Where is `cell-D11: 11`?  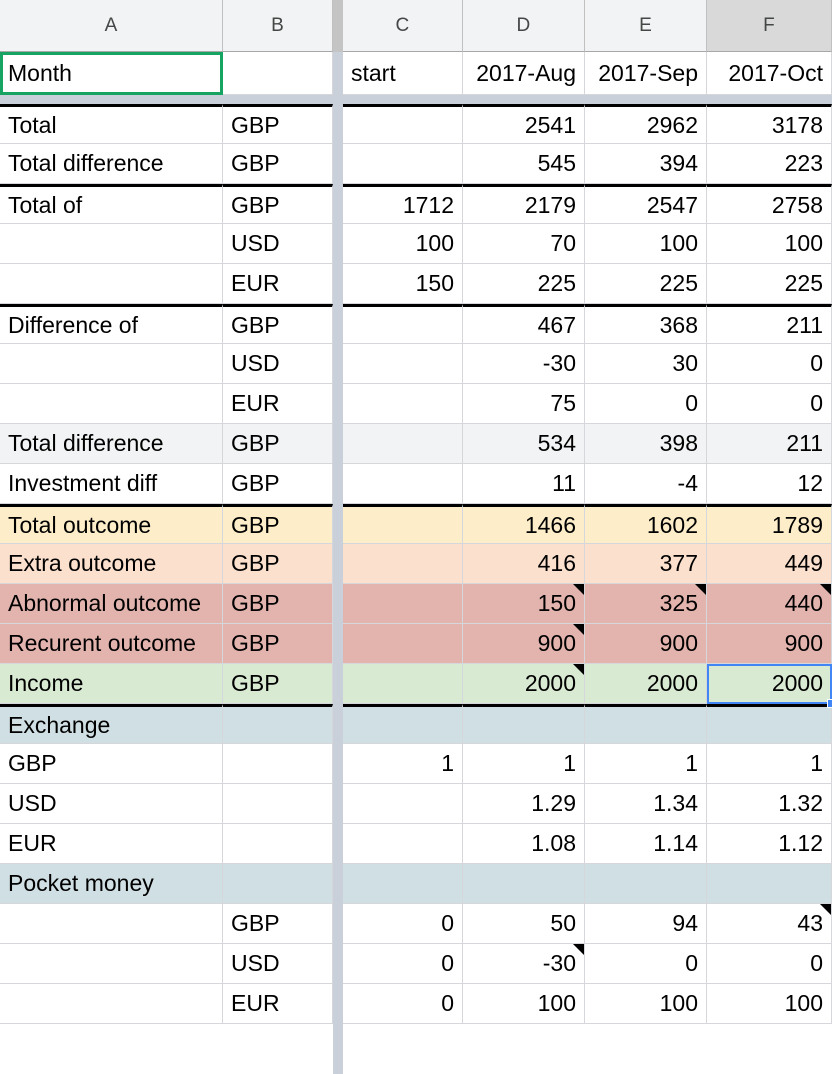
cell-D11: 11 is located at coordinates (524, 484).